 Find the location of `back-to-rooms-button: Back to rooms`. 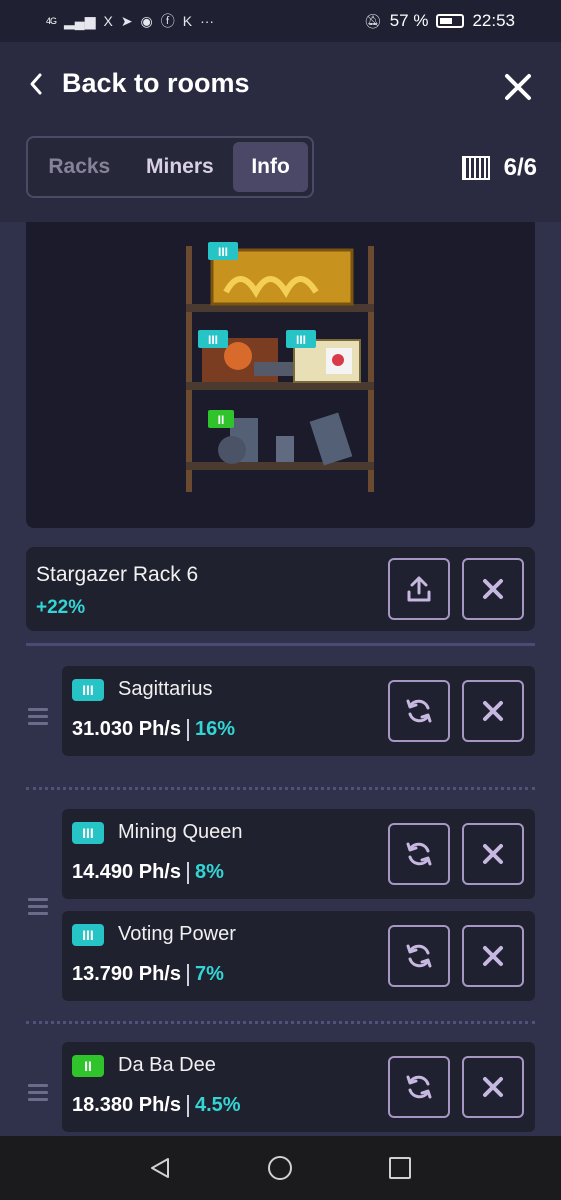

back-to-rooms-button: Back to rooms is located at coordinates (139, 83).